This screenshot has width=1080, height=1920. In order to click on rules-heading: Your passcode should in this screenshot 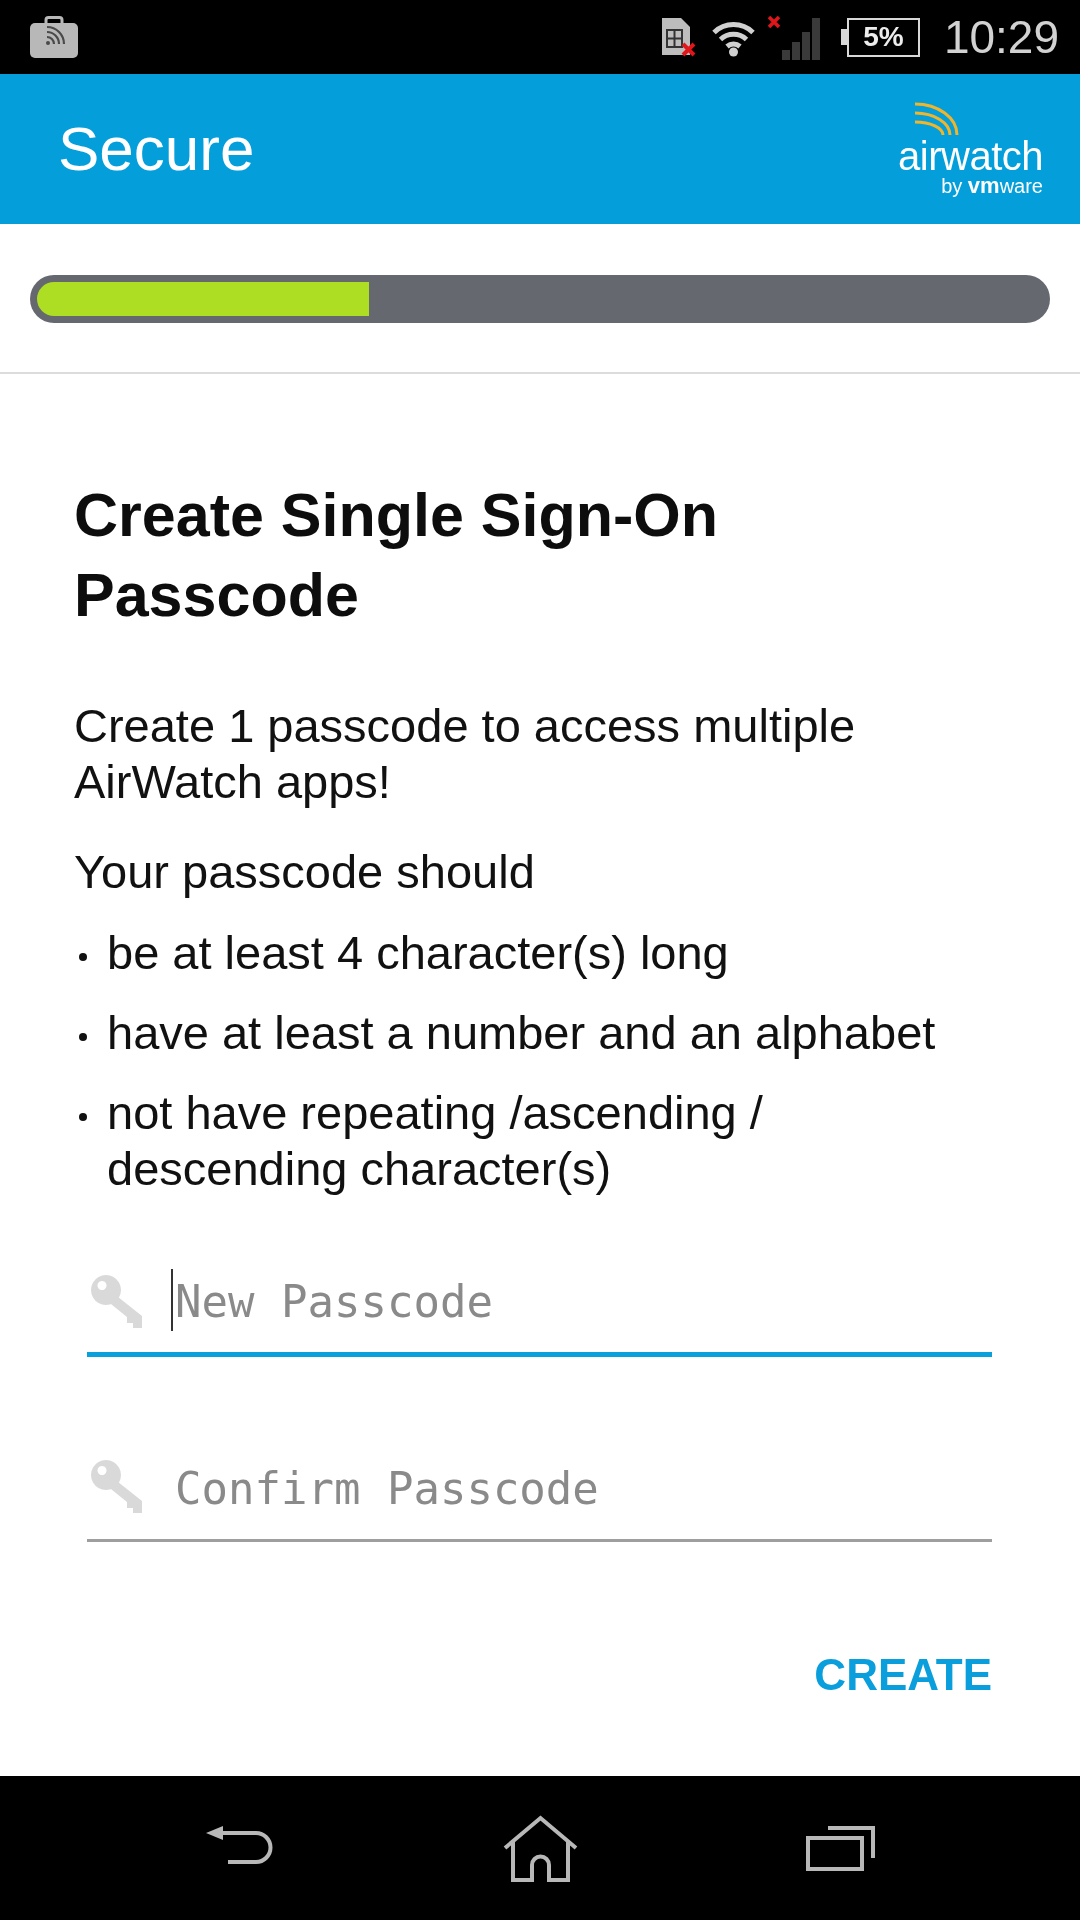, I will do `click(305, 872)`.